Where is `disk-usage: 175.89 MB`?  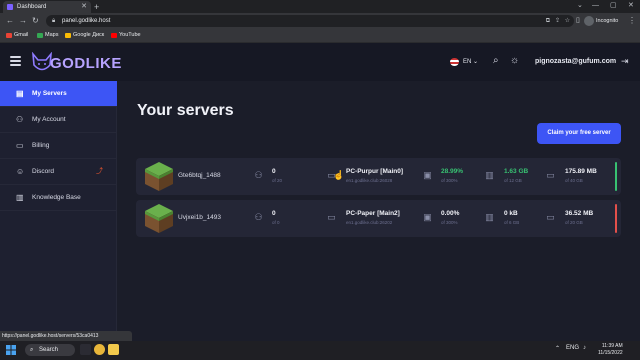 disk-usage: 175.89 MB is located at coordinates (581, 171).